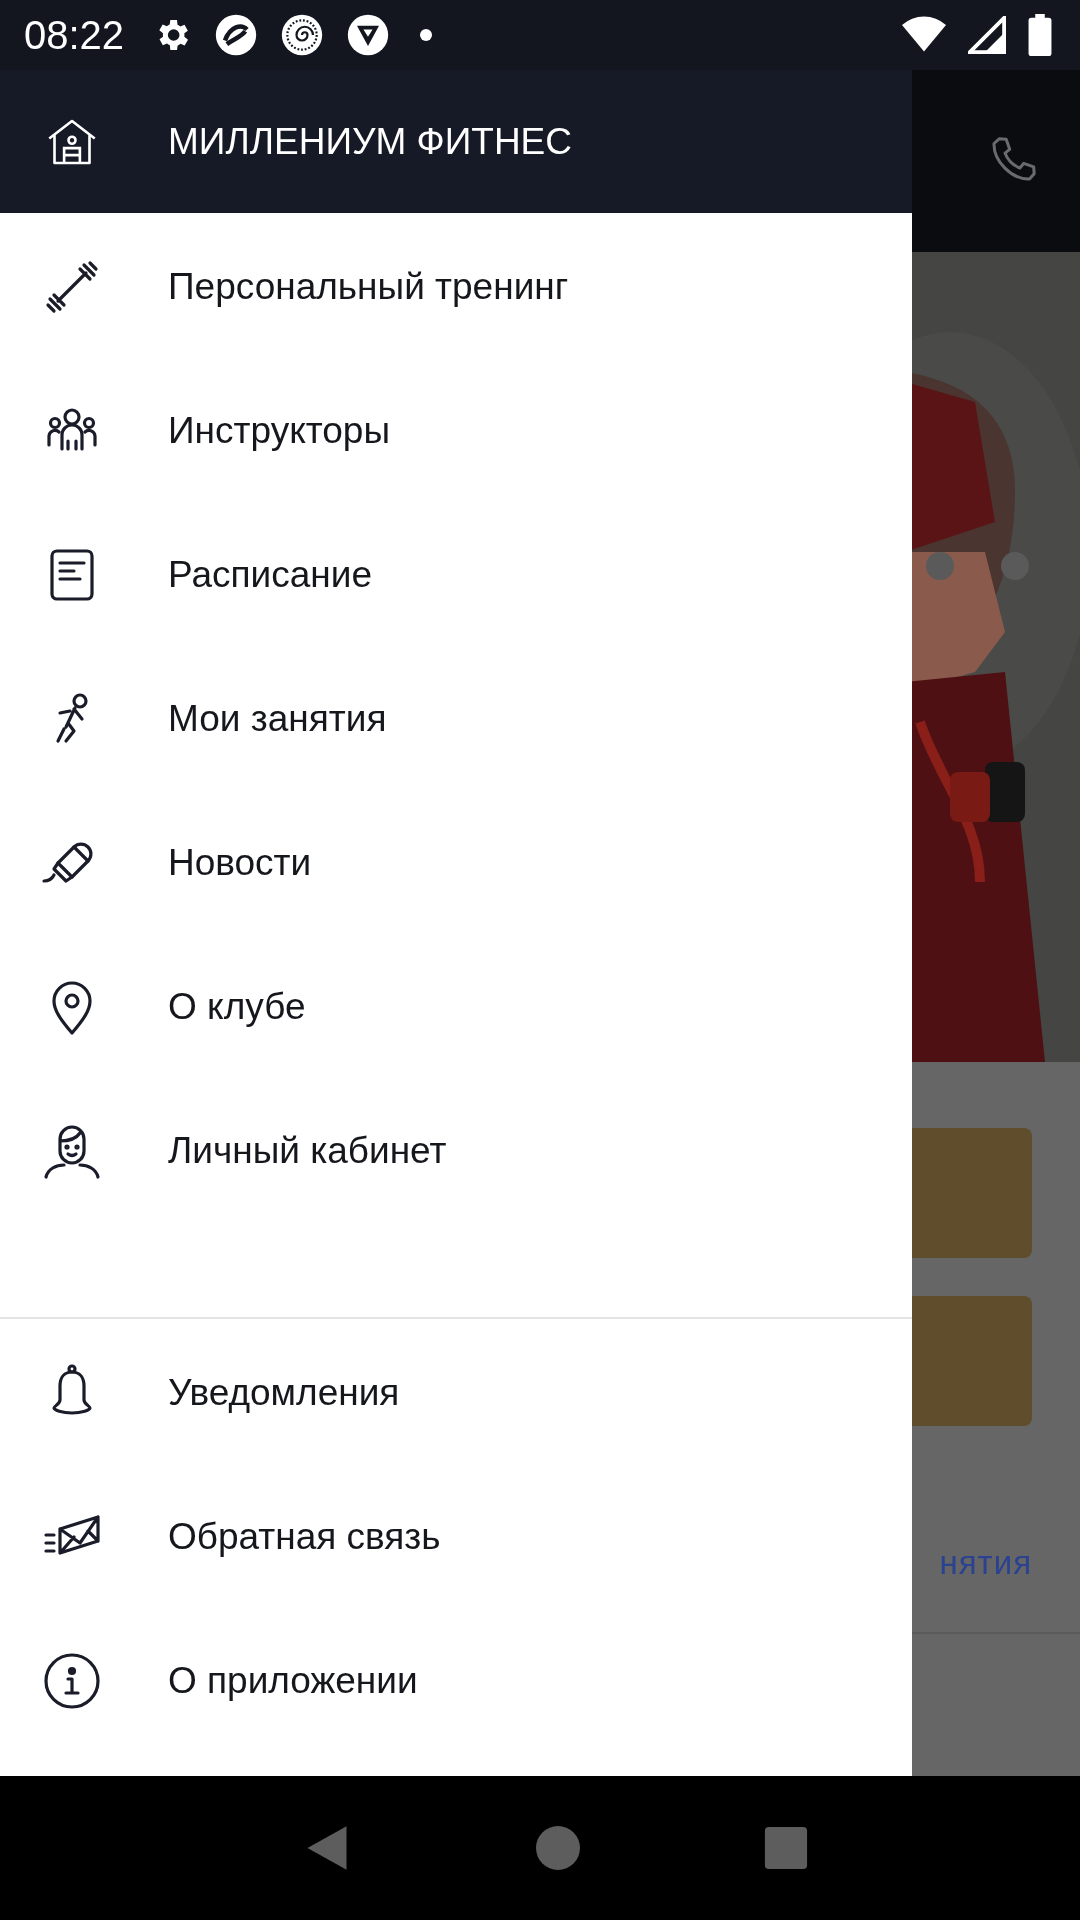 This screenshot has width=1080, height=1920. I want to click on menu-item: Инструкторы, so click(456, 431).